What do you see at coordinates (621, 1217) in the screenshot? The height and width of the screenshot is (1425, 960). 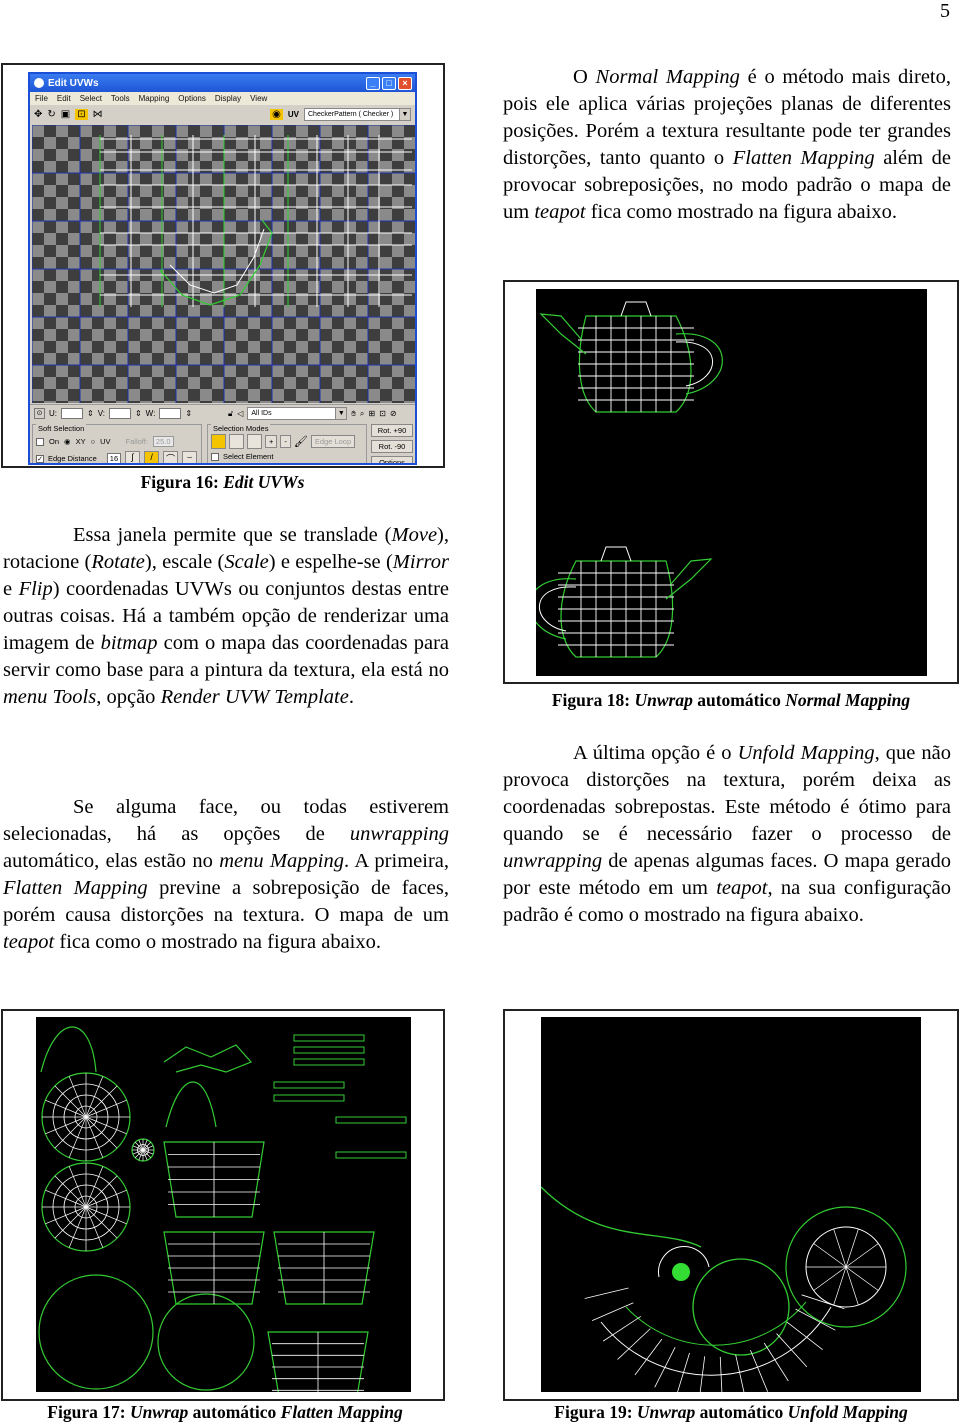 I see `spout-strip` at bounding box center [621, 1217].